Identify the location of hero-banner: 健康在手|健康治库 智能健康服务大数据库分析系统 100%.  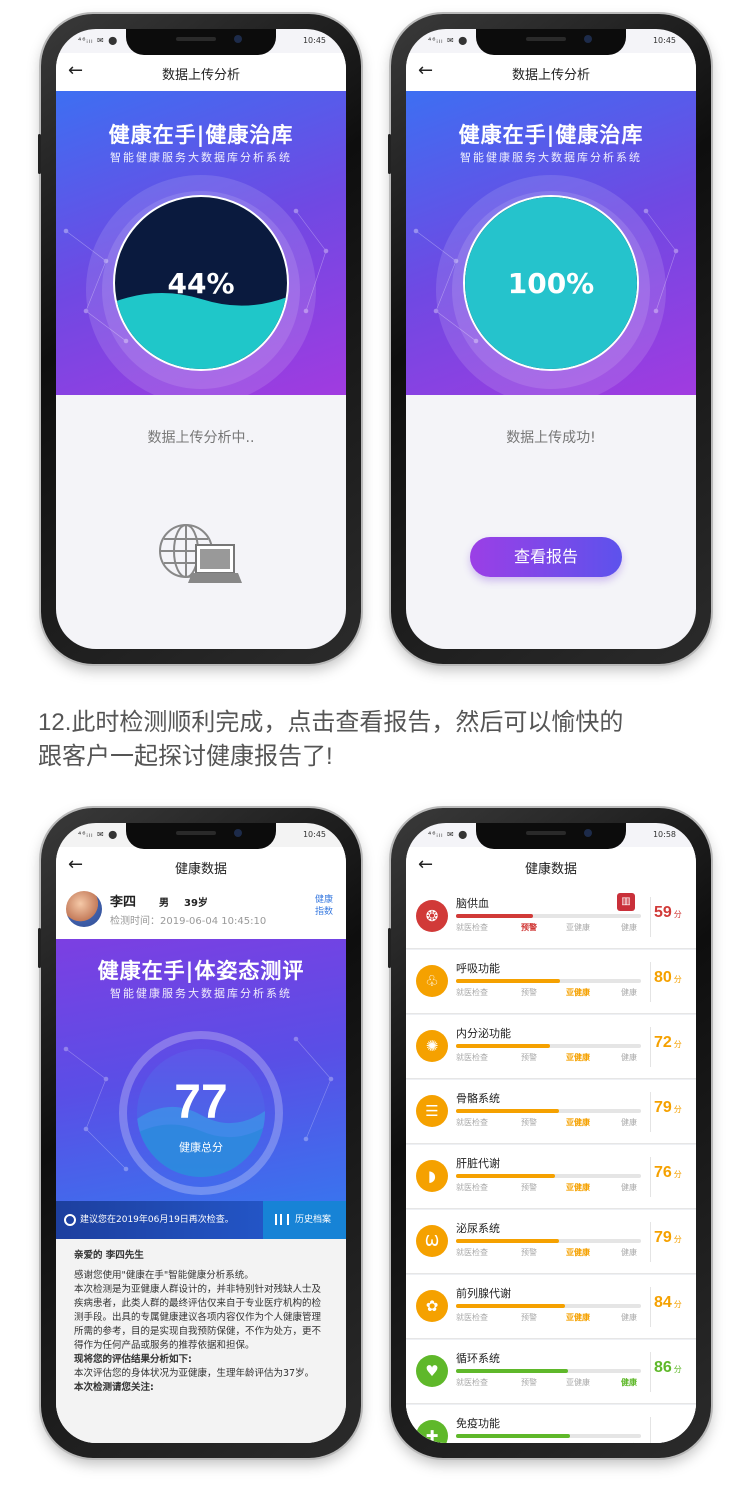
(551, 243).